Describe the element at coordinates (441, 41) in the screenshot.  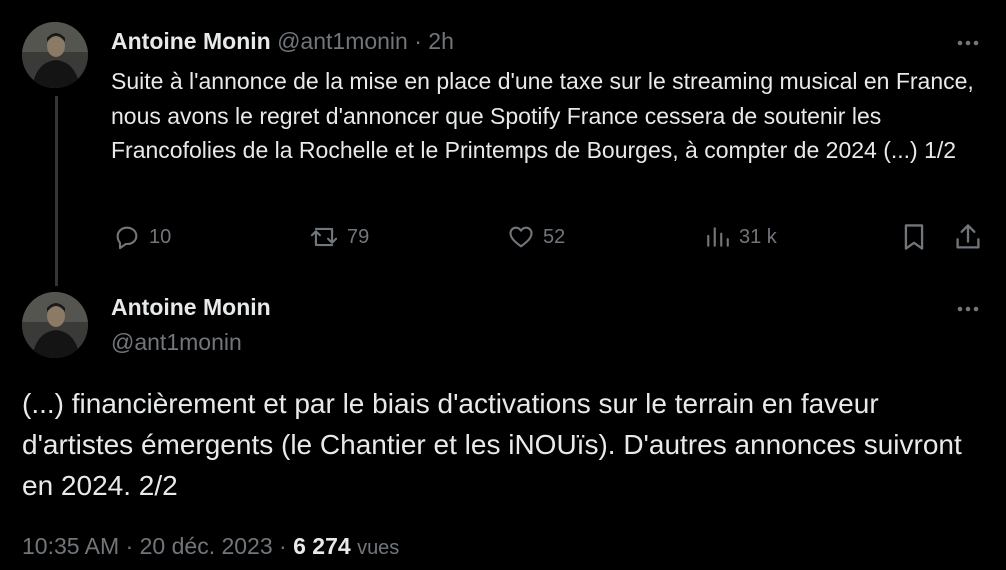
I see `post-time: 2h` at that location.